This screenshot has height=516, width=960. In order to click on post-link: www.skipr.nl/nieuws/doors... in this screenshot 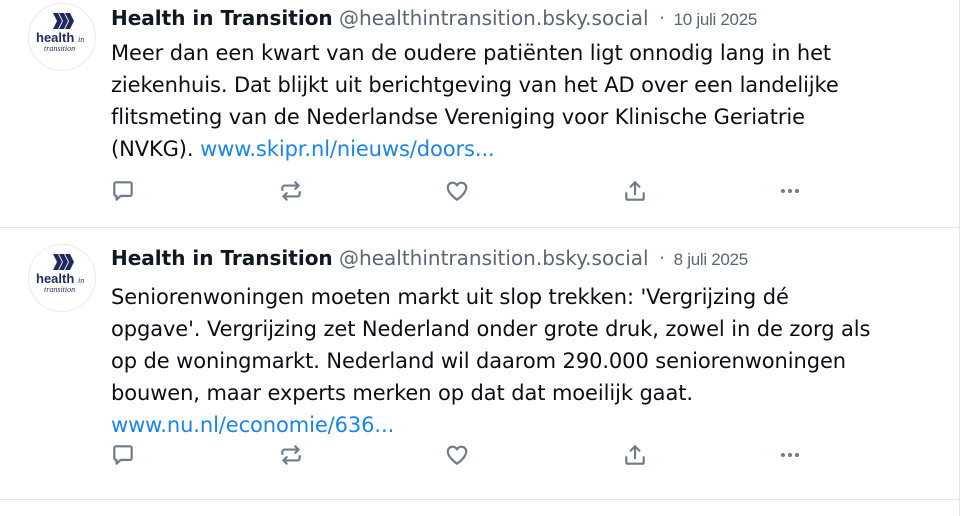, I will do `click(347, 149)`.